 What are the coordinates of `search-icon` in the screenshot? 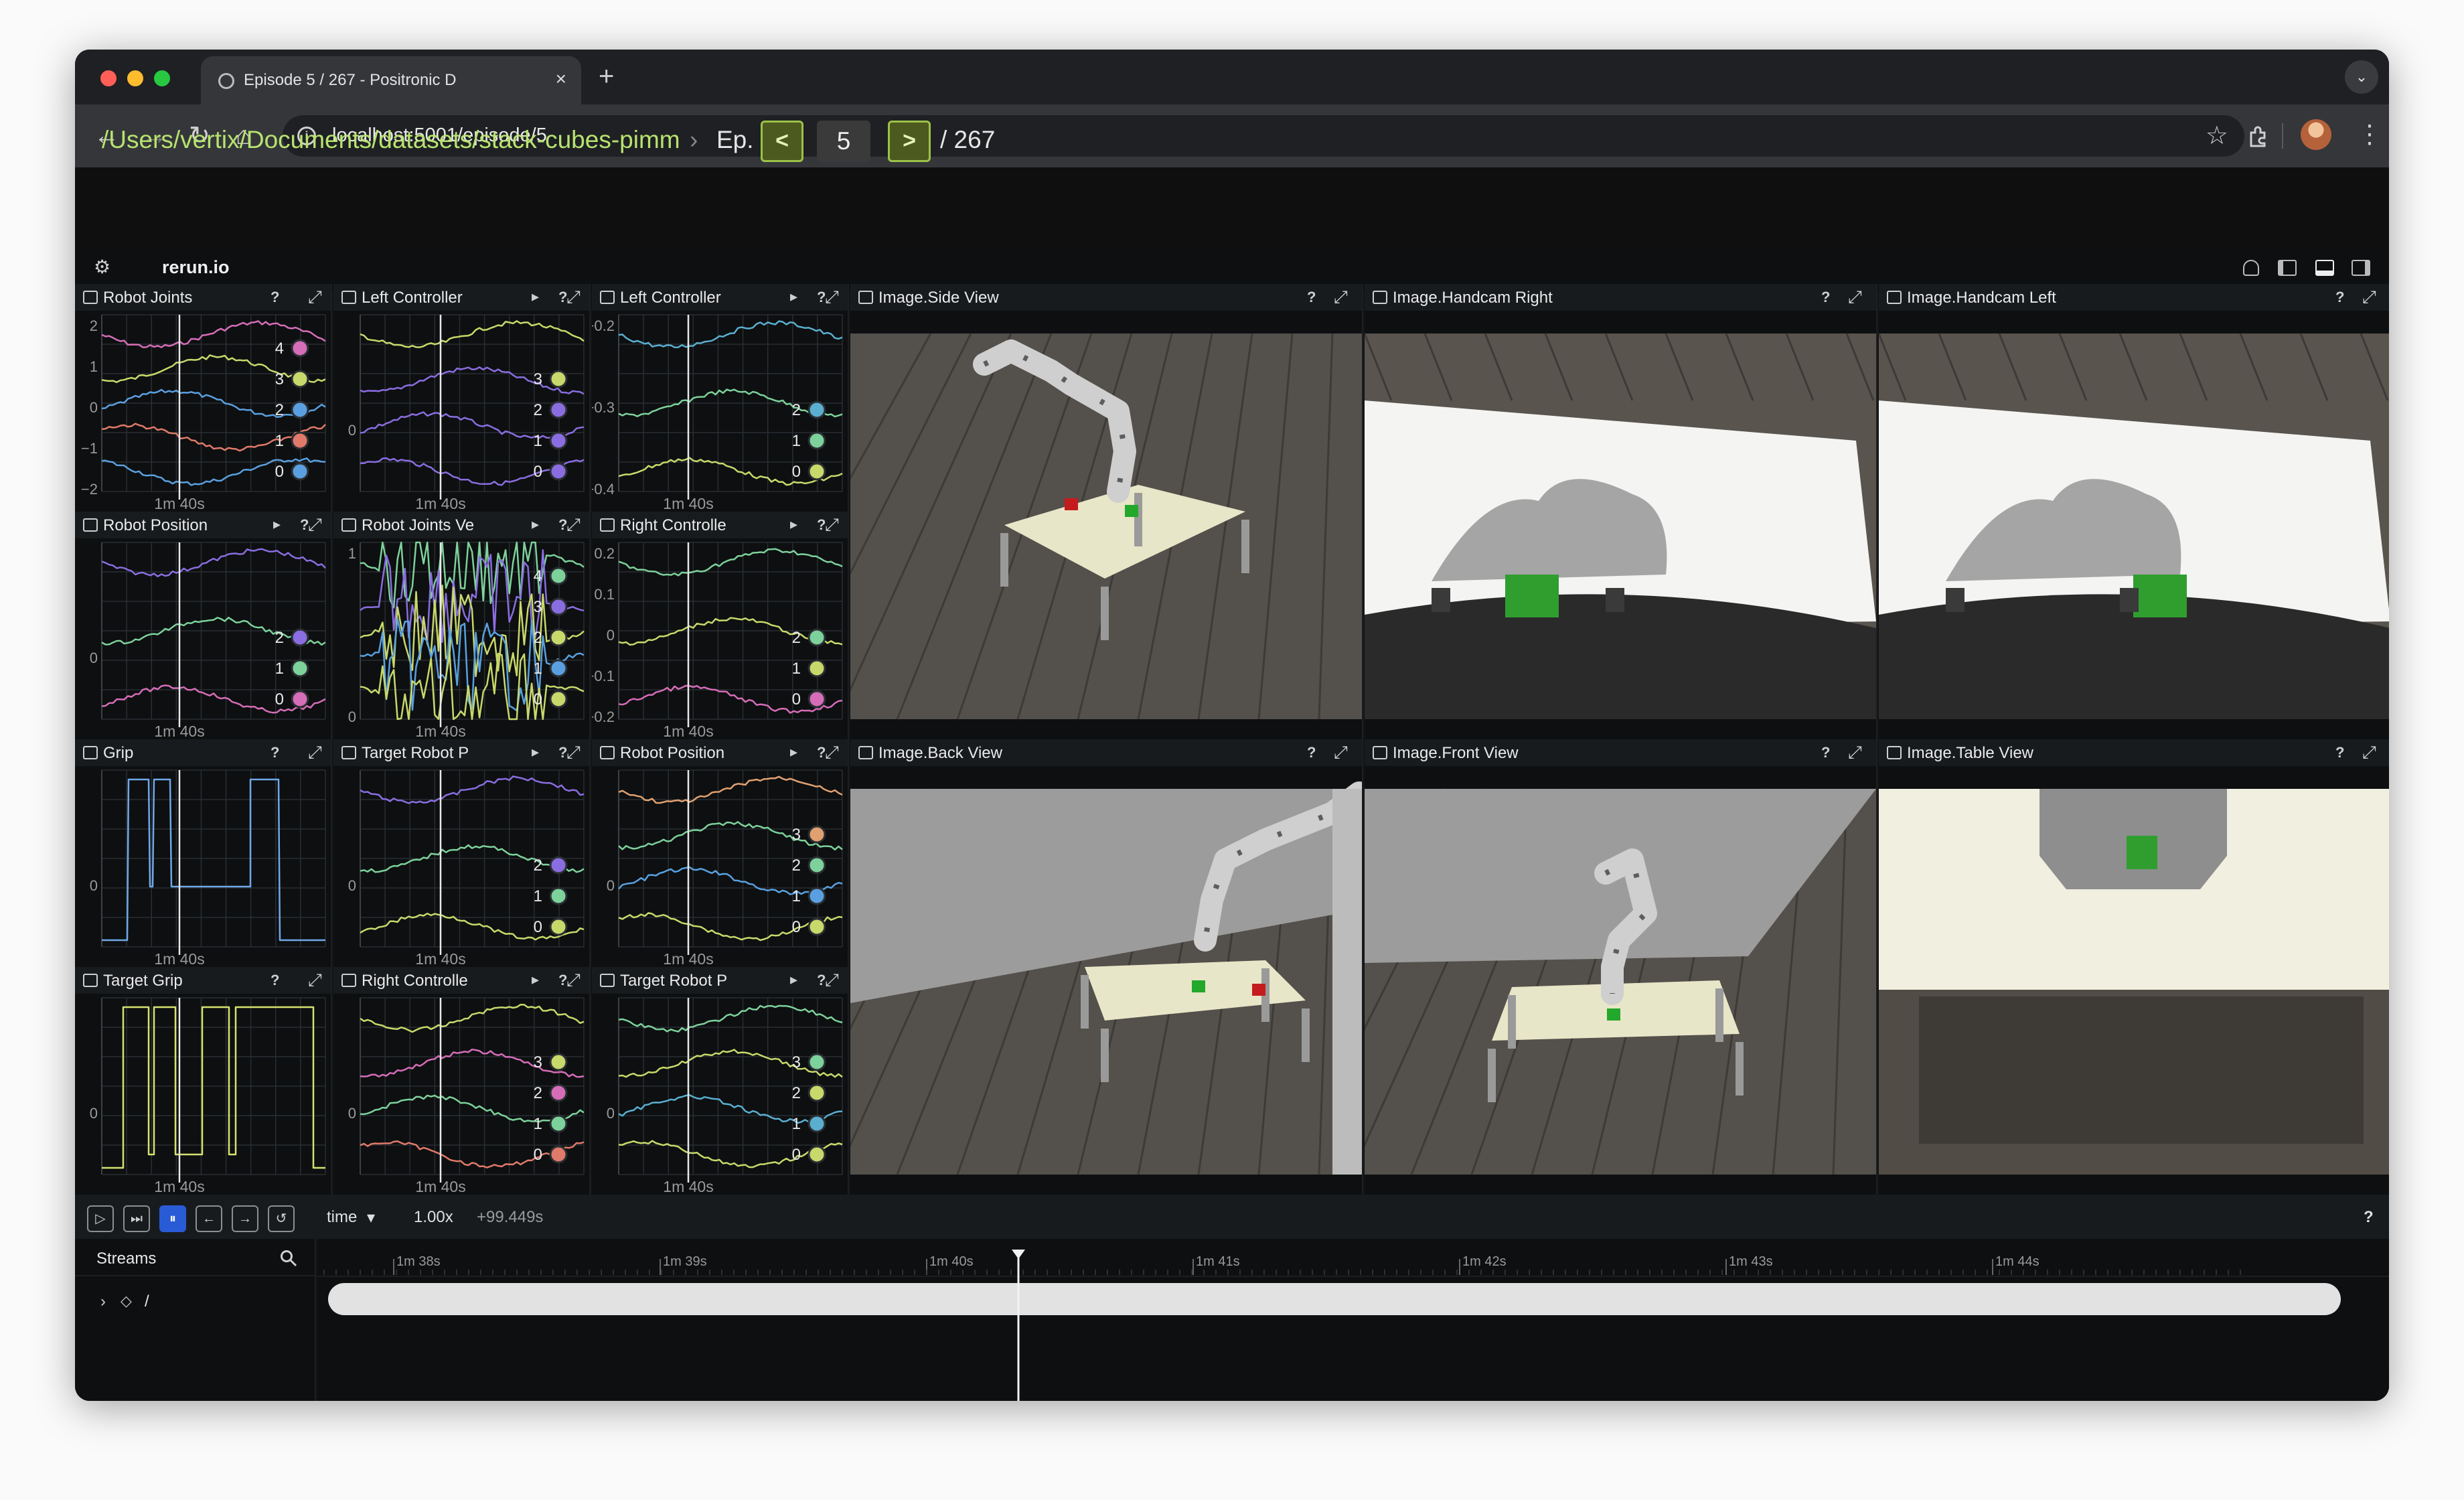 It's located at (288, 1258).